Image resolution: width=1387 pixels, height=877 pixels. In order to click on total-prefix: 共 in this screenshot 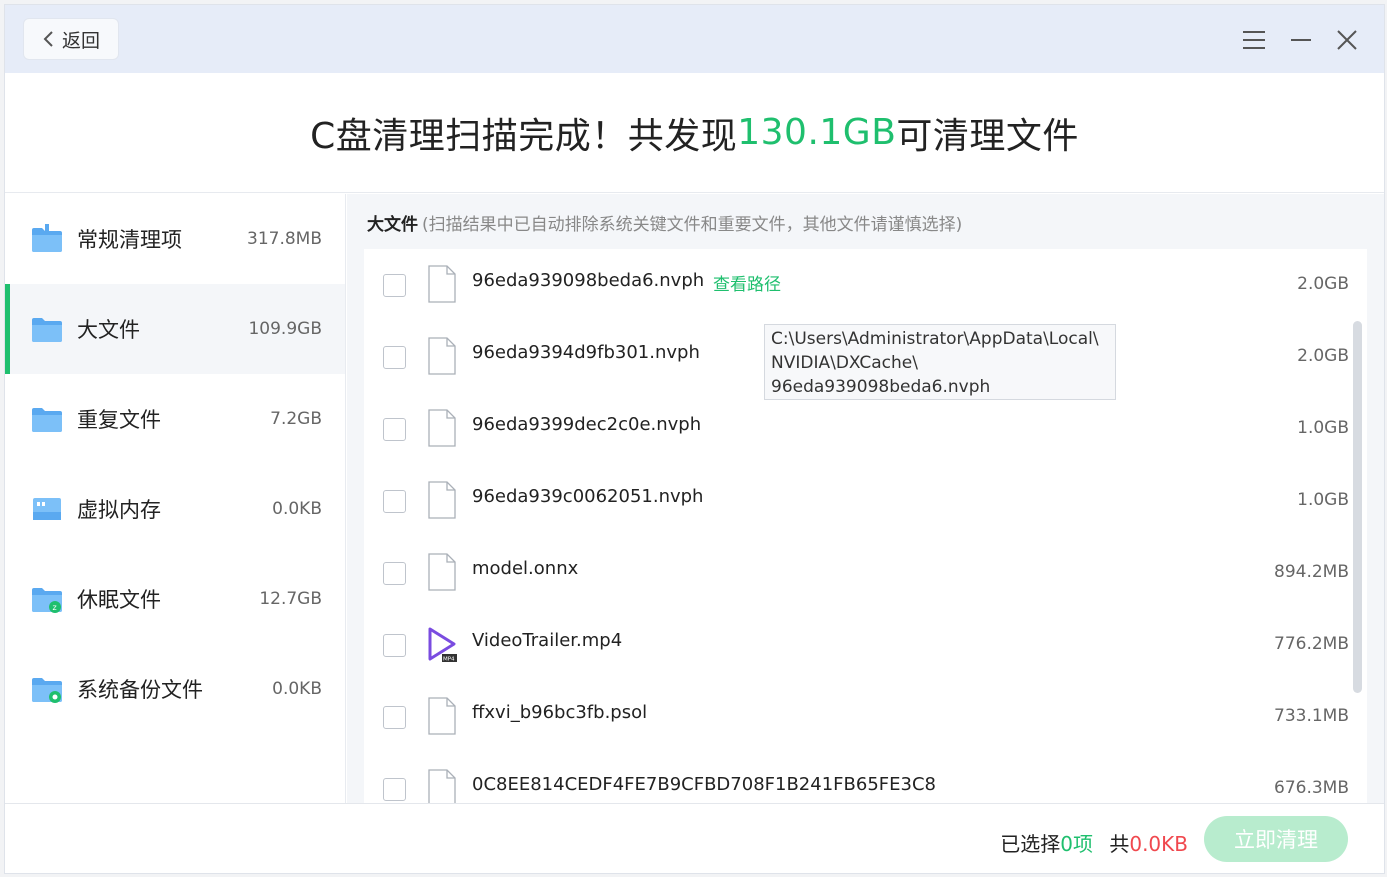, I will do `click(1119, 844)`.